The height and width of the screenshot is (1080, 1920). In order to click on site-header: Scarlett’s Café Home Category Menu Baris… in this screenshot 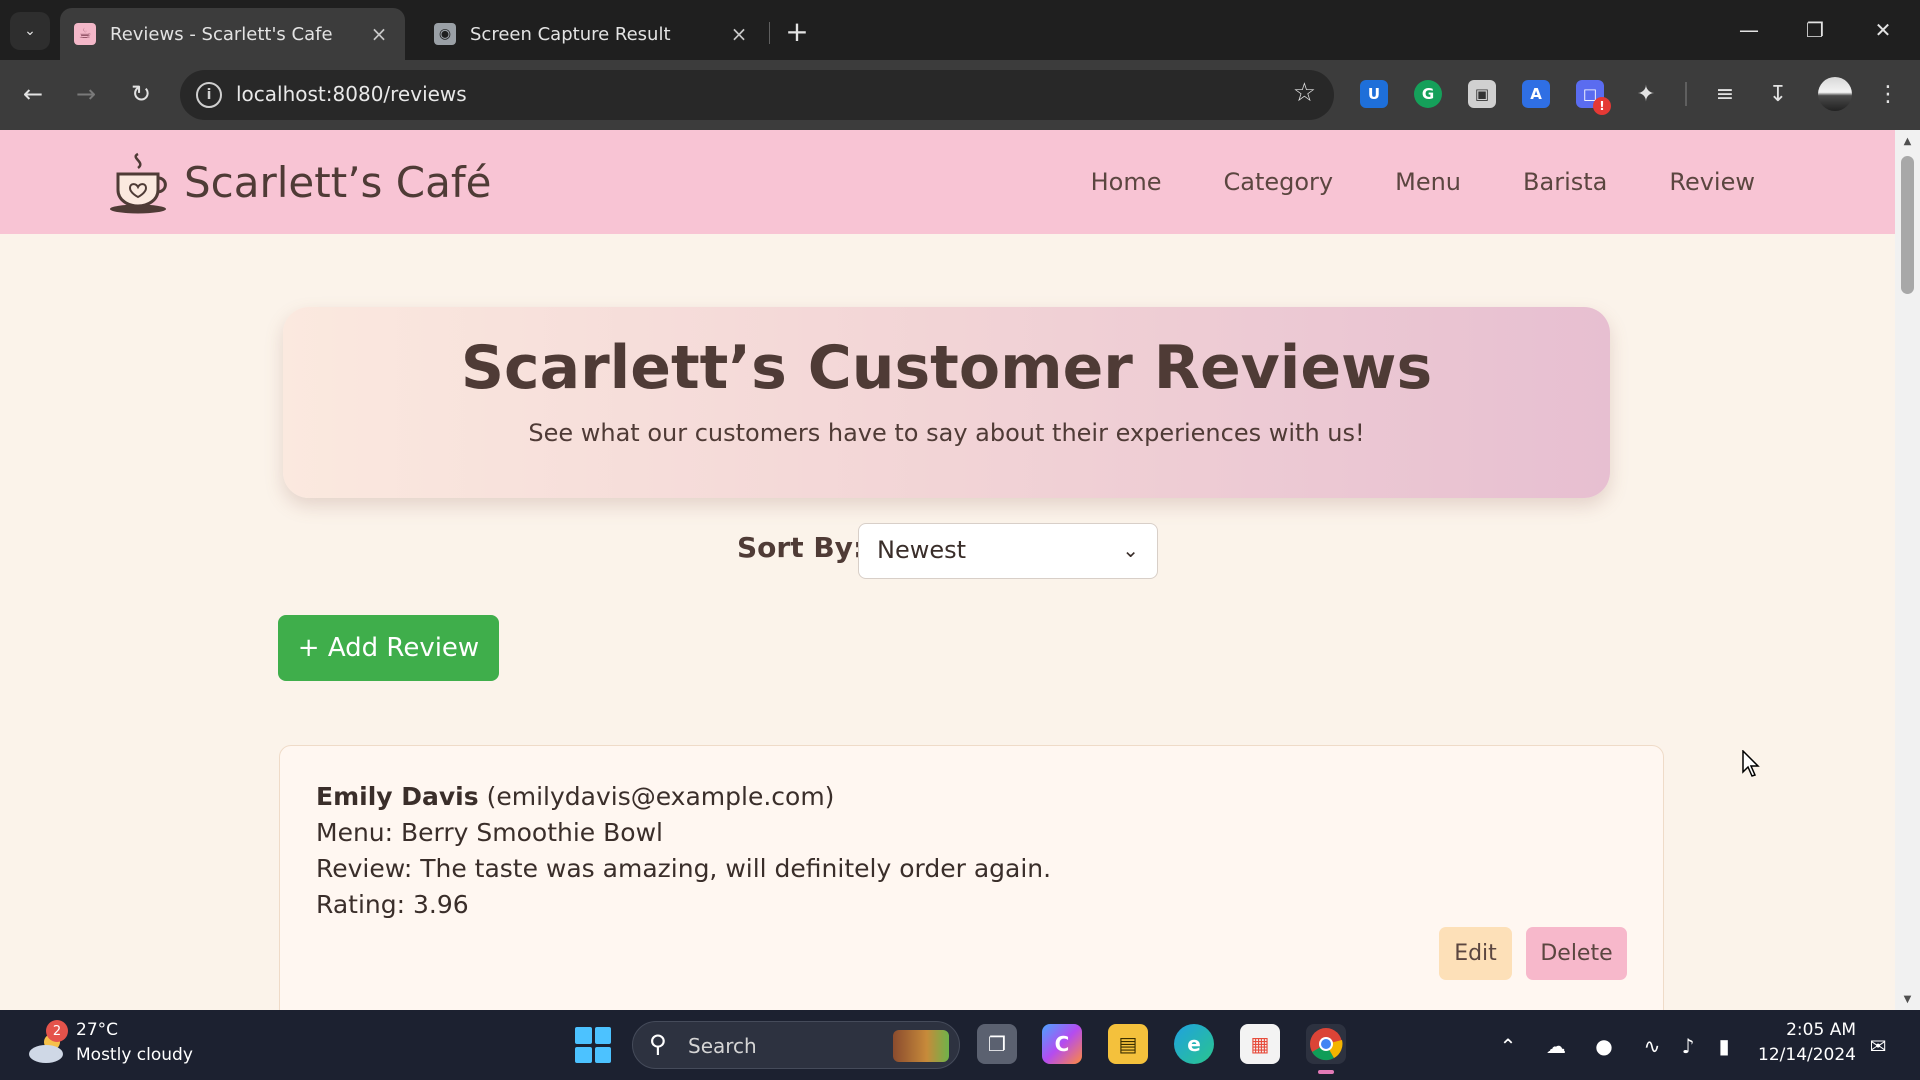, I will do `click(947, 182)`.